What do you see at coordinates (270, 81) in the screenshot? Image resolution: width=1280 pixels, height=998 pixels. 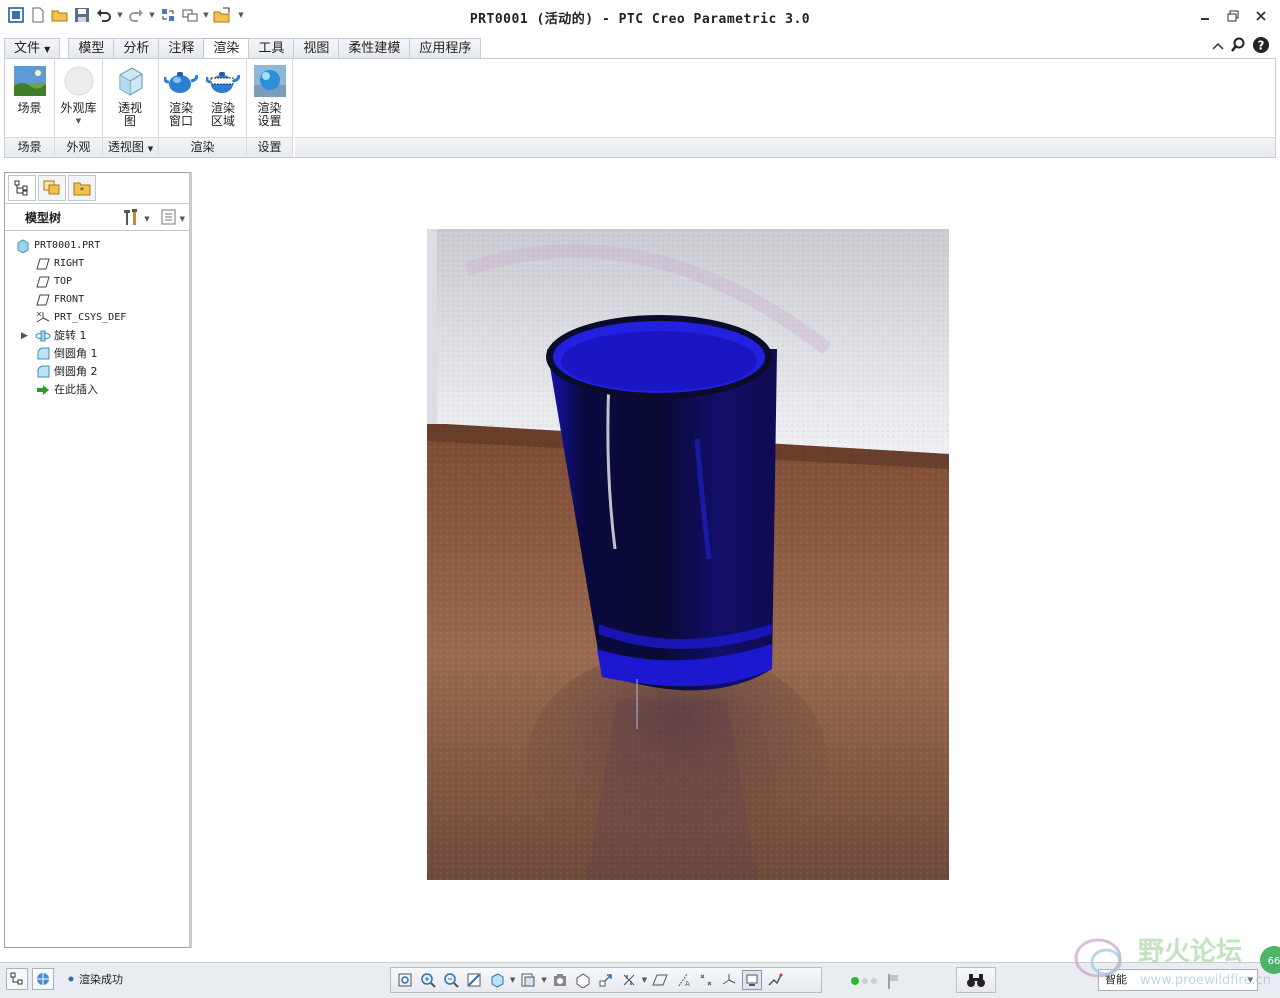 I see `render-settings-icon` at bounding box center [270, 81].